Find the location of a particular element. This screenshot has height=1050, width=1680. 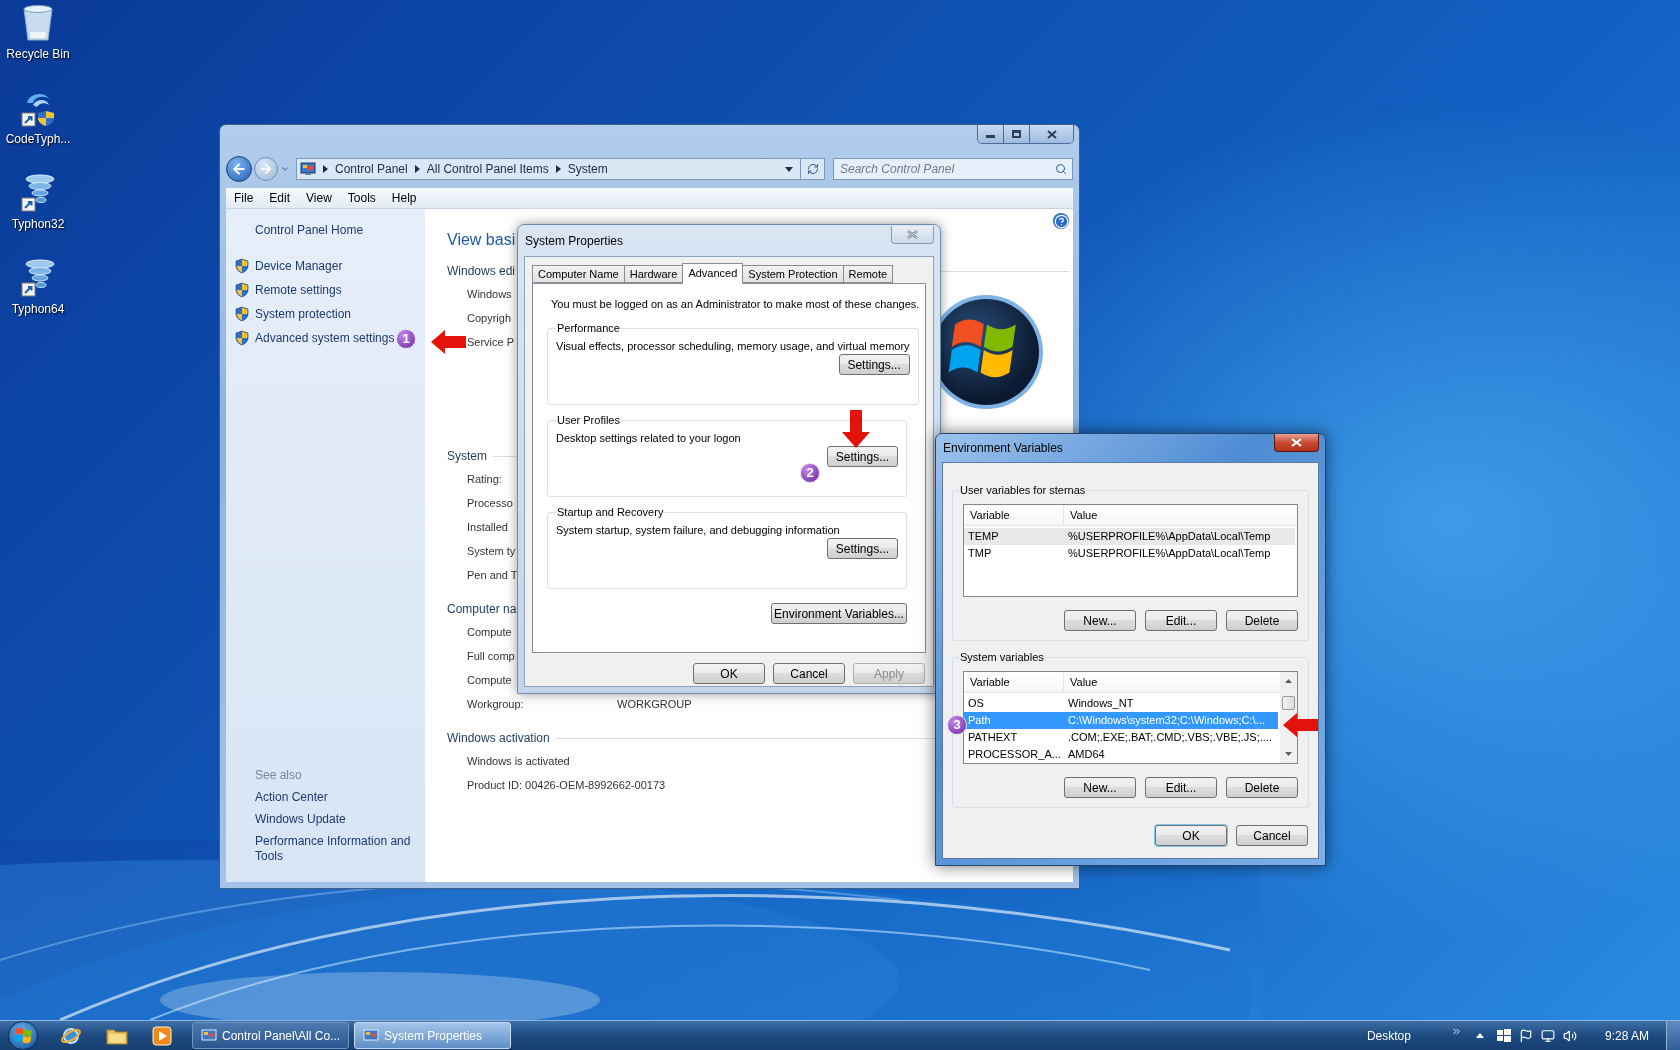

table-cell-text: OS is located at coordinates (976, 704).